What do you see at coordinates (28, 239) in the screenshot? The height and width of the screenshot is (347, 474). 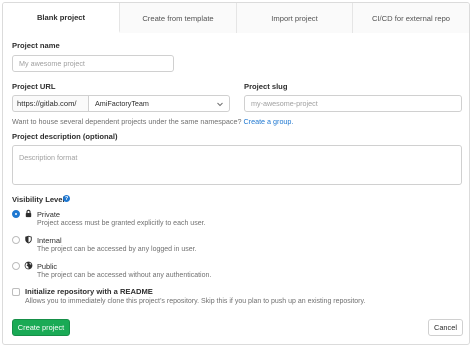 I see `shield-icon` at bounding box center [28, 239].